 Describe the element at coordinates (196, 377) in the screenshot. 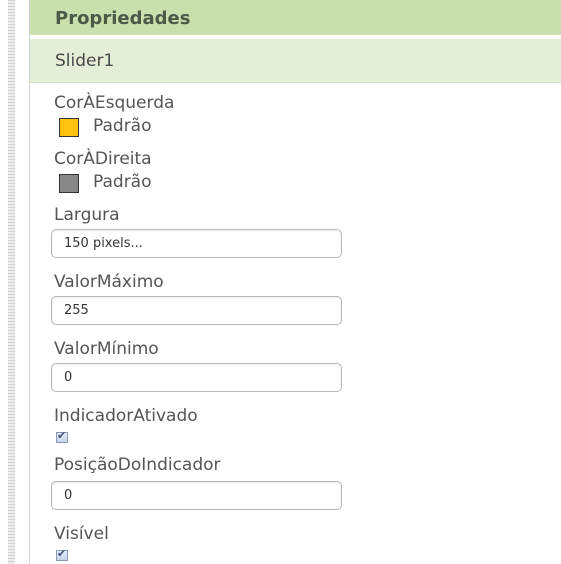

I see `min-value-input: 0` at that location.